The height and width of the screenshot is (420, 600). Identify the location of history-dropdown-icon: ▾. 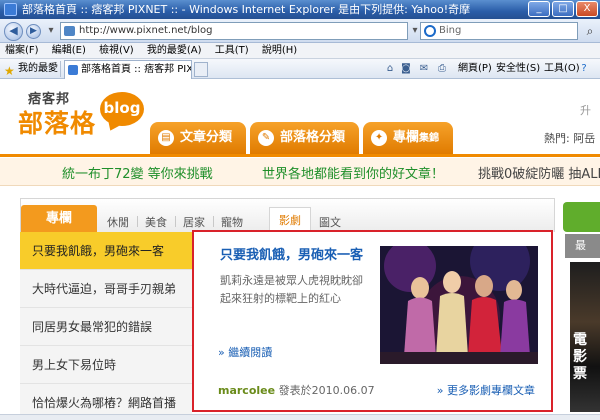
(51, 31).